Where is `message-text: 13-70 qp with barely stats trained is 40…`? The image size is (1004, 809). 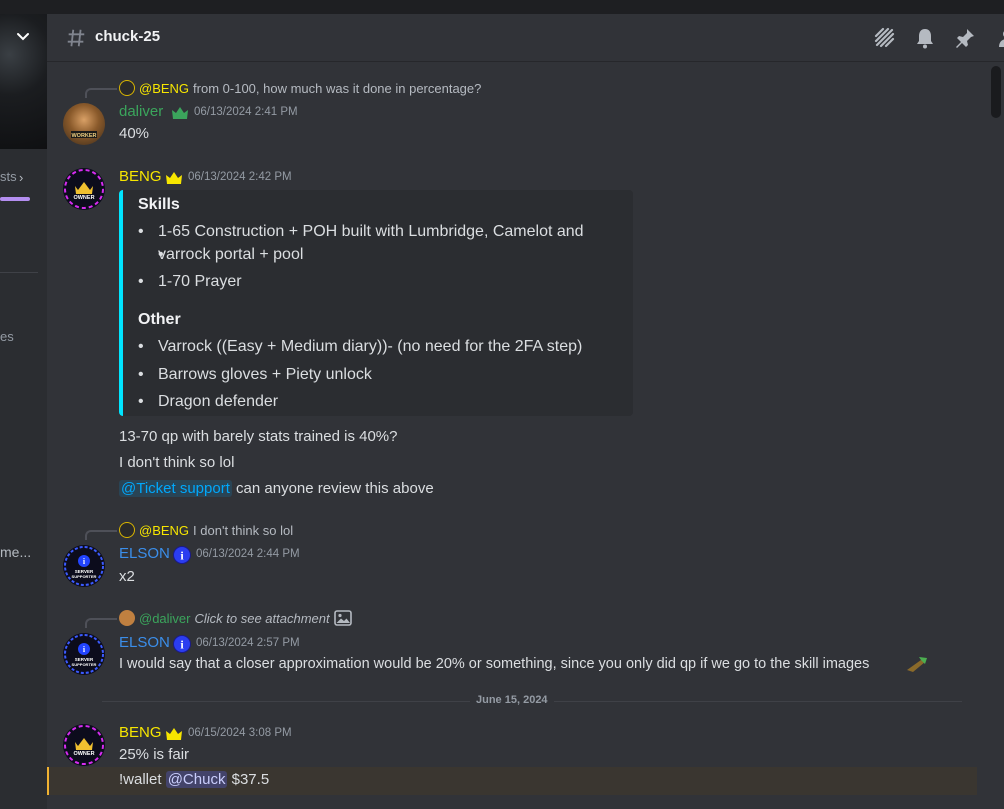 message-text: 13-70 qp with barely stats trained is 40… is located at coordinates (258, 436).